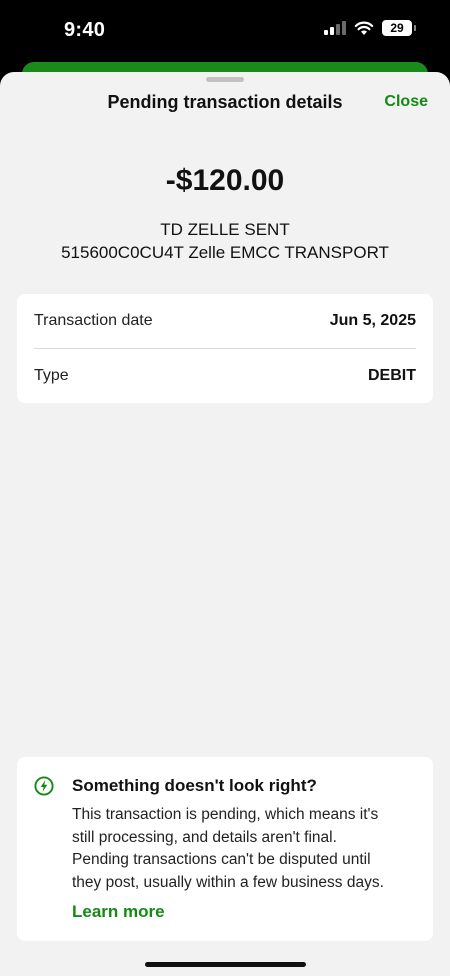  Describe the element at coordinates (225, 79) in the screenshot. I see `sheet-grabber` at that location.